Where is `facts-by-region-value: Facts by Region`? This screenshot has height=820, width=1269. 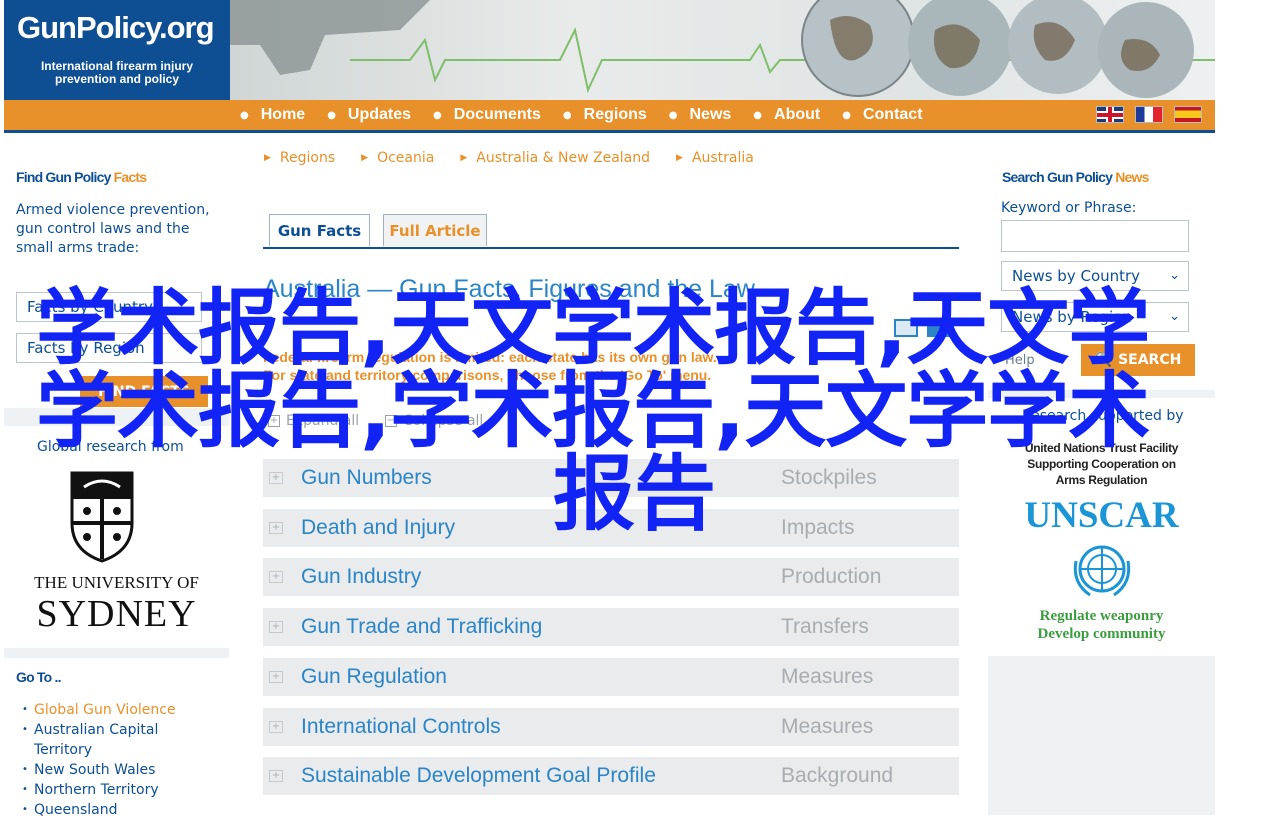
facts-by-region-value: Facts by Region is located at coordinates (86, 348).